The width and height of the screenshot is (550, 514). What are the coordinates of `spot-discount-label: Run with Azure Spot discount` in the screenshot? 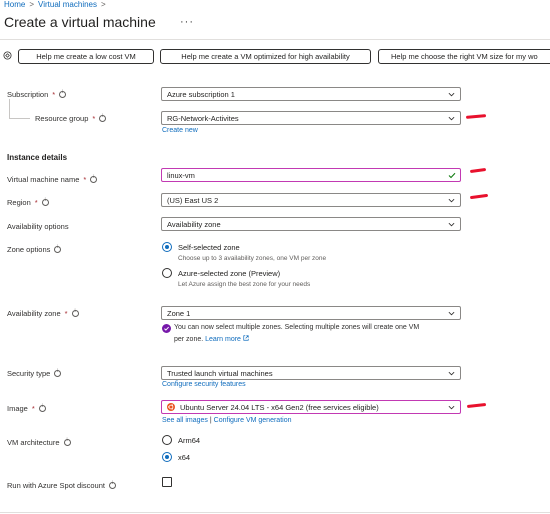 It's located at (61, 485).